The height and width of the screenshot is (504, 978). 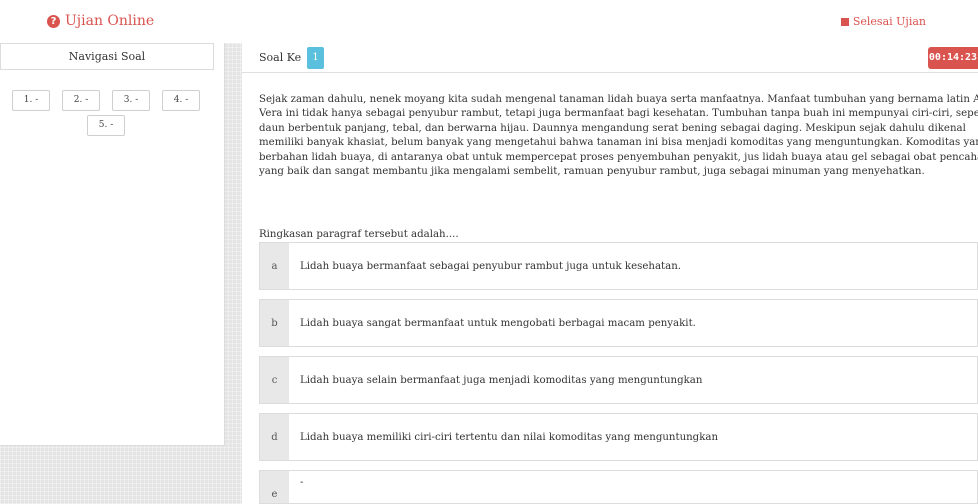 I want to click on finish-exam-button: Selesai Ujian, so click(x=883, y=21).